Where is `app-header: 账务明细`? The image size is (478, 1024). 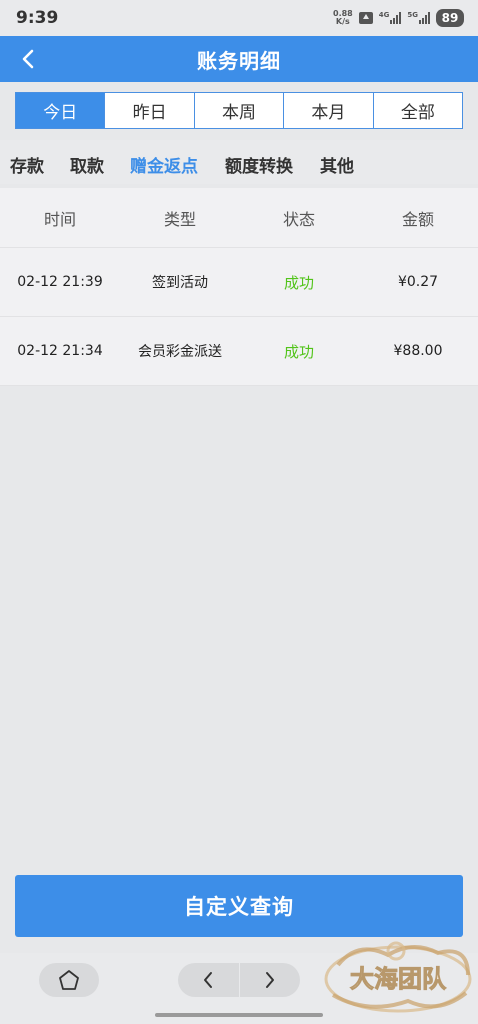 app-header: 账务明细 is located at coordinates (239, 59).